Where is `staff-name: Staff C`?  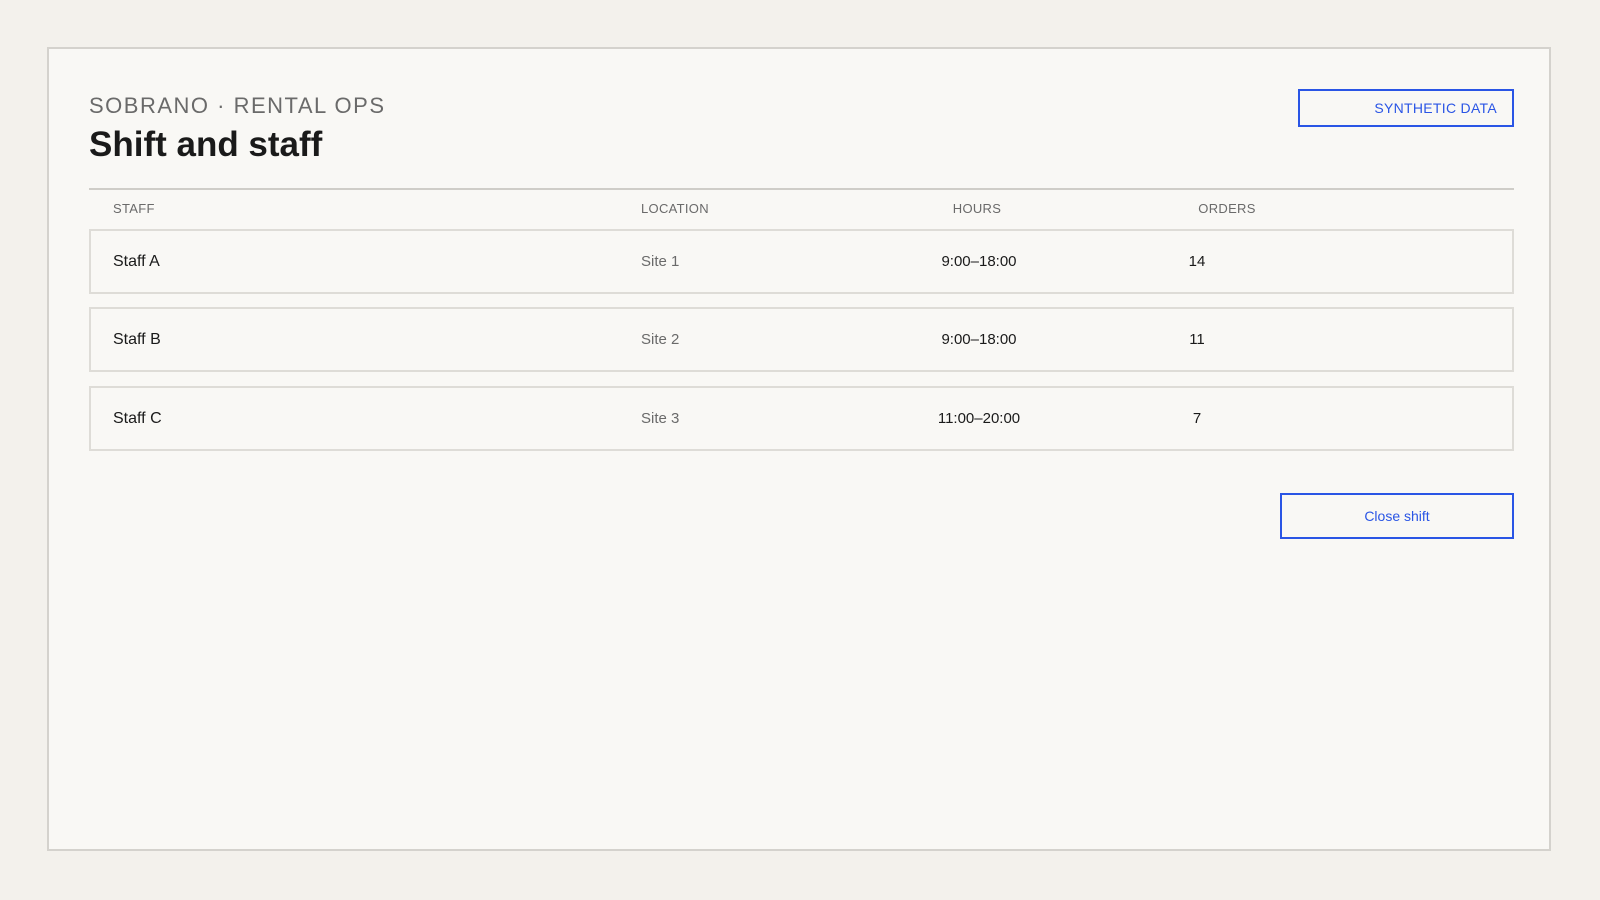
staff-name: Staff C is located at coordinates (137, 418).